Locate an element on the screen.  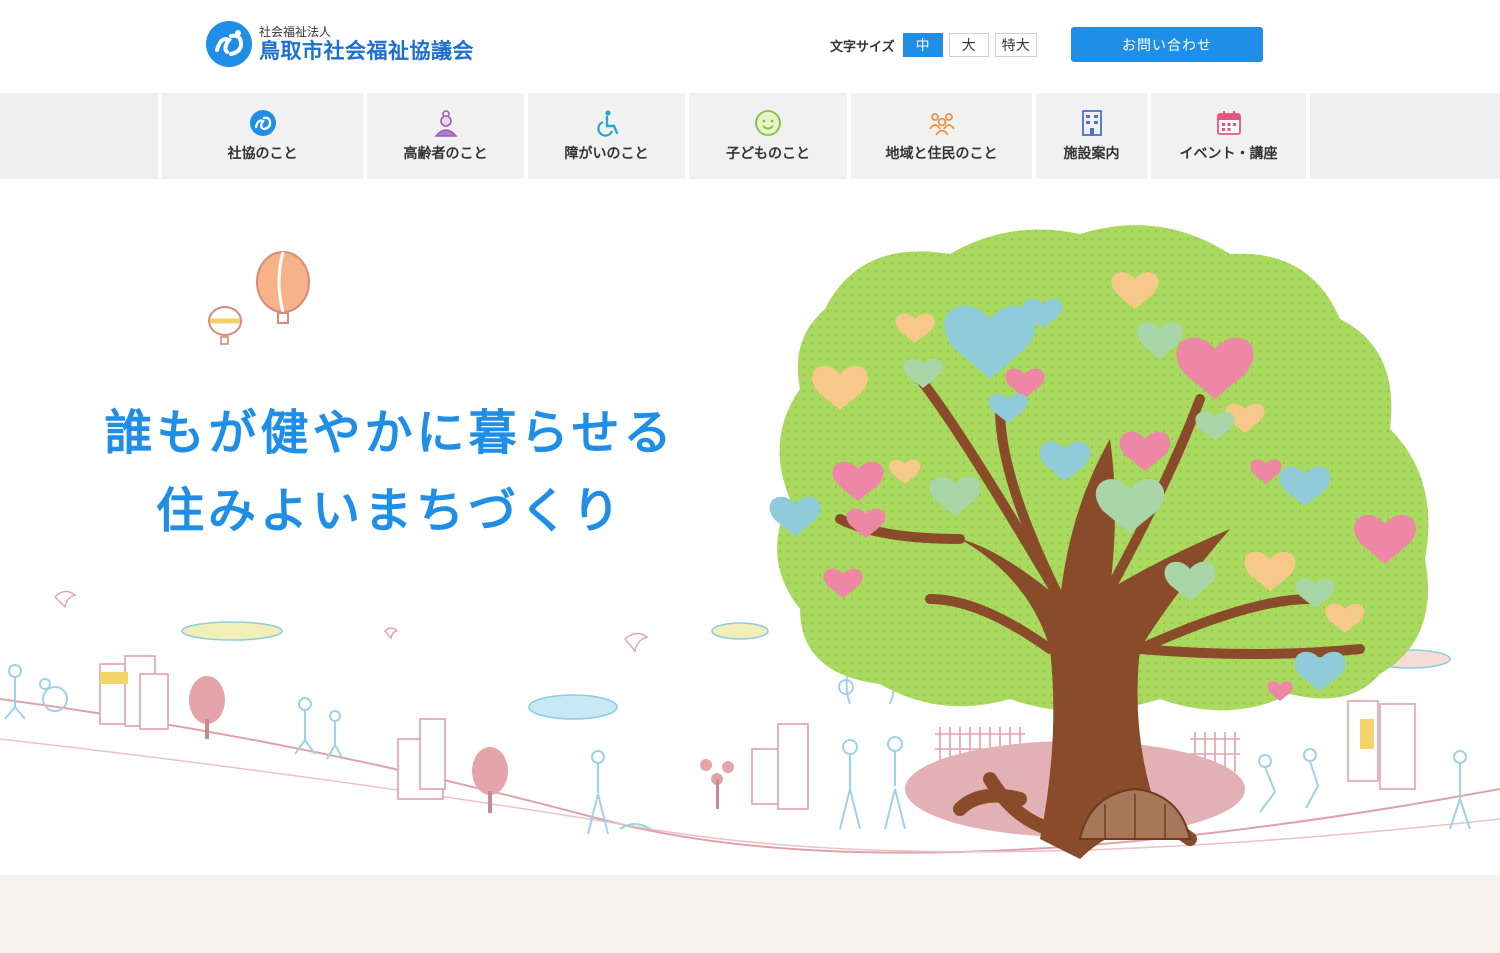
hot-air-balloon-icon is located at coordinates (259, 298).